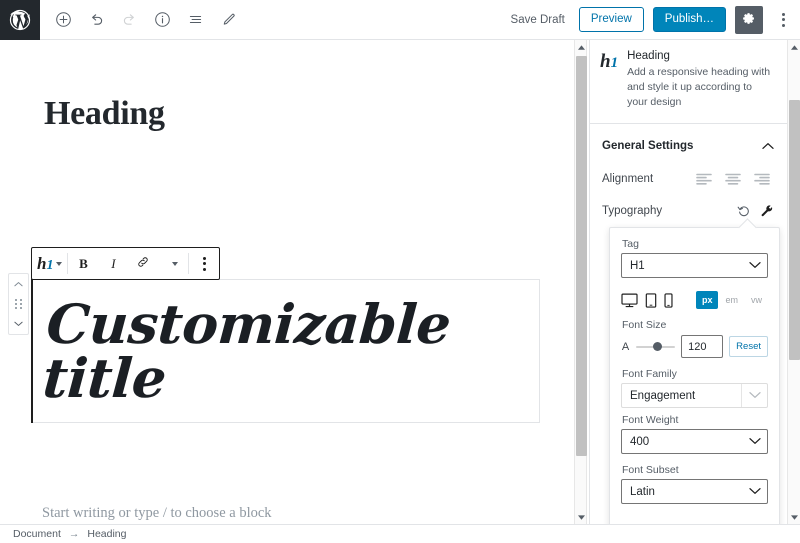 Image resolution: width=800 pixels, height=543 pixels. I want to click on tablet-icon, so click(651, 300).